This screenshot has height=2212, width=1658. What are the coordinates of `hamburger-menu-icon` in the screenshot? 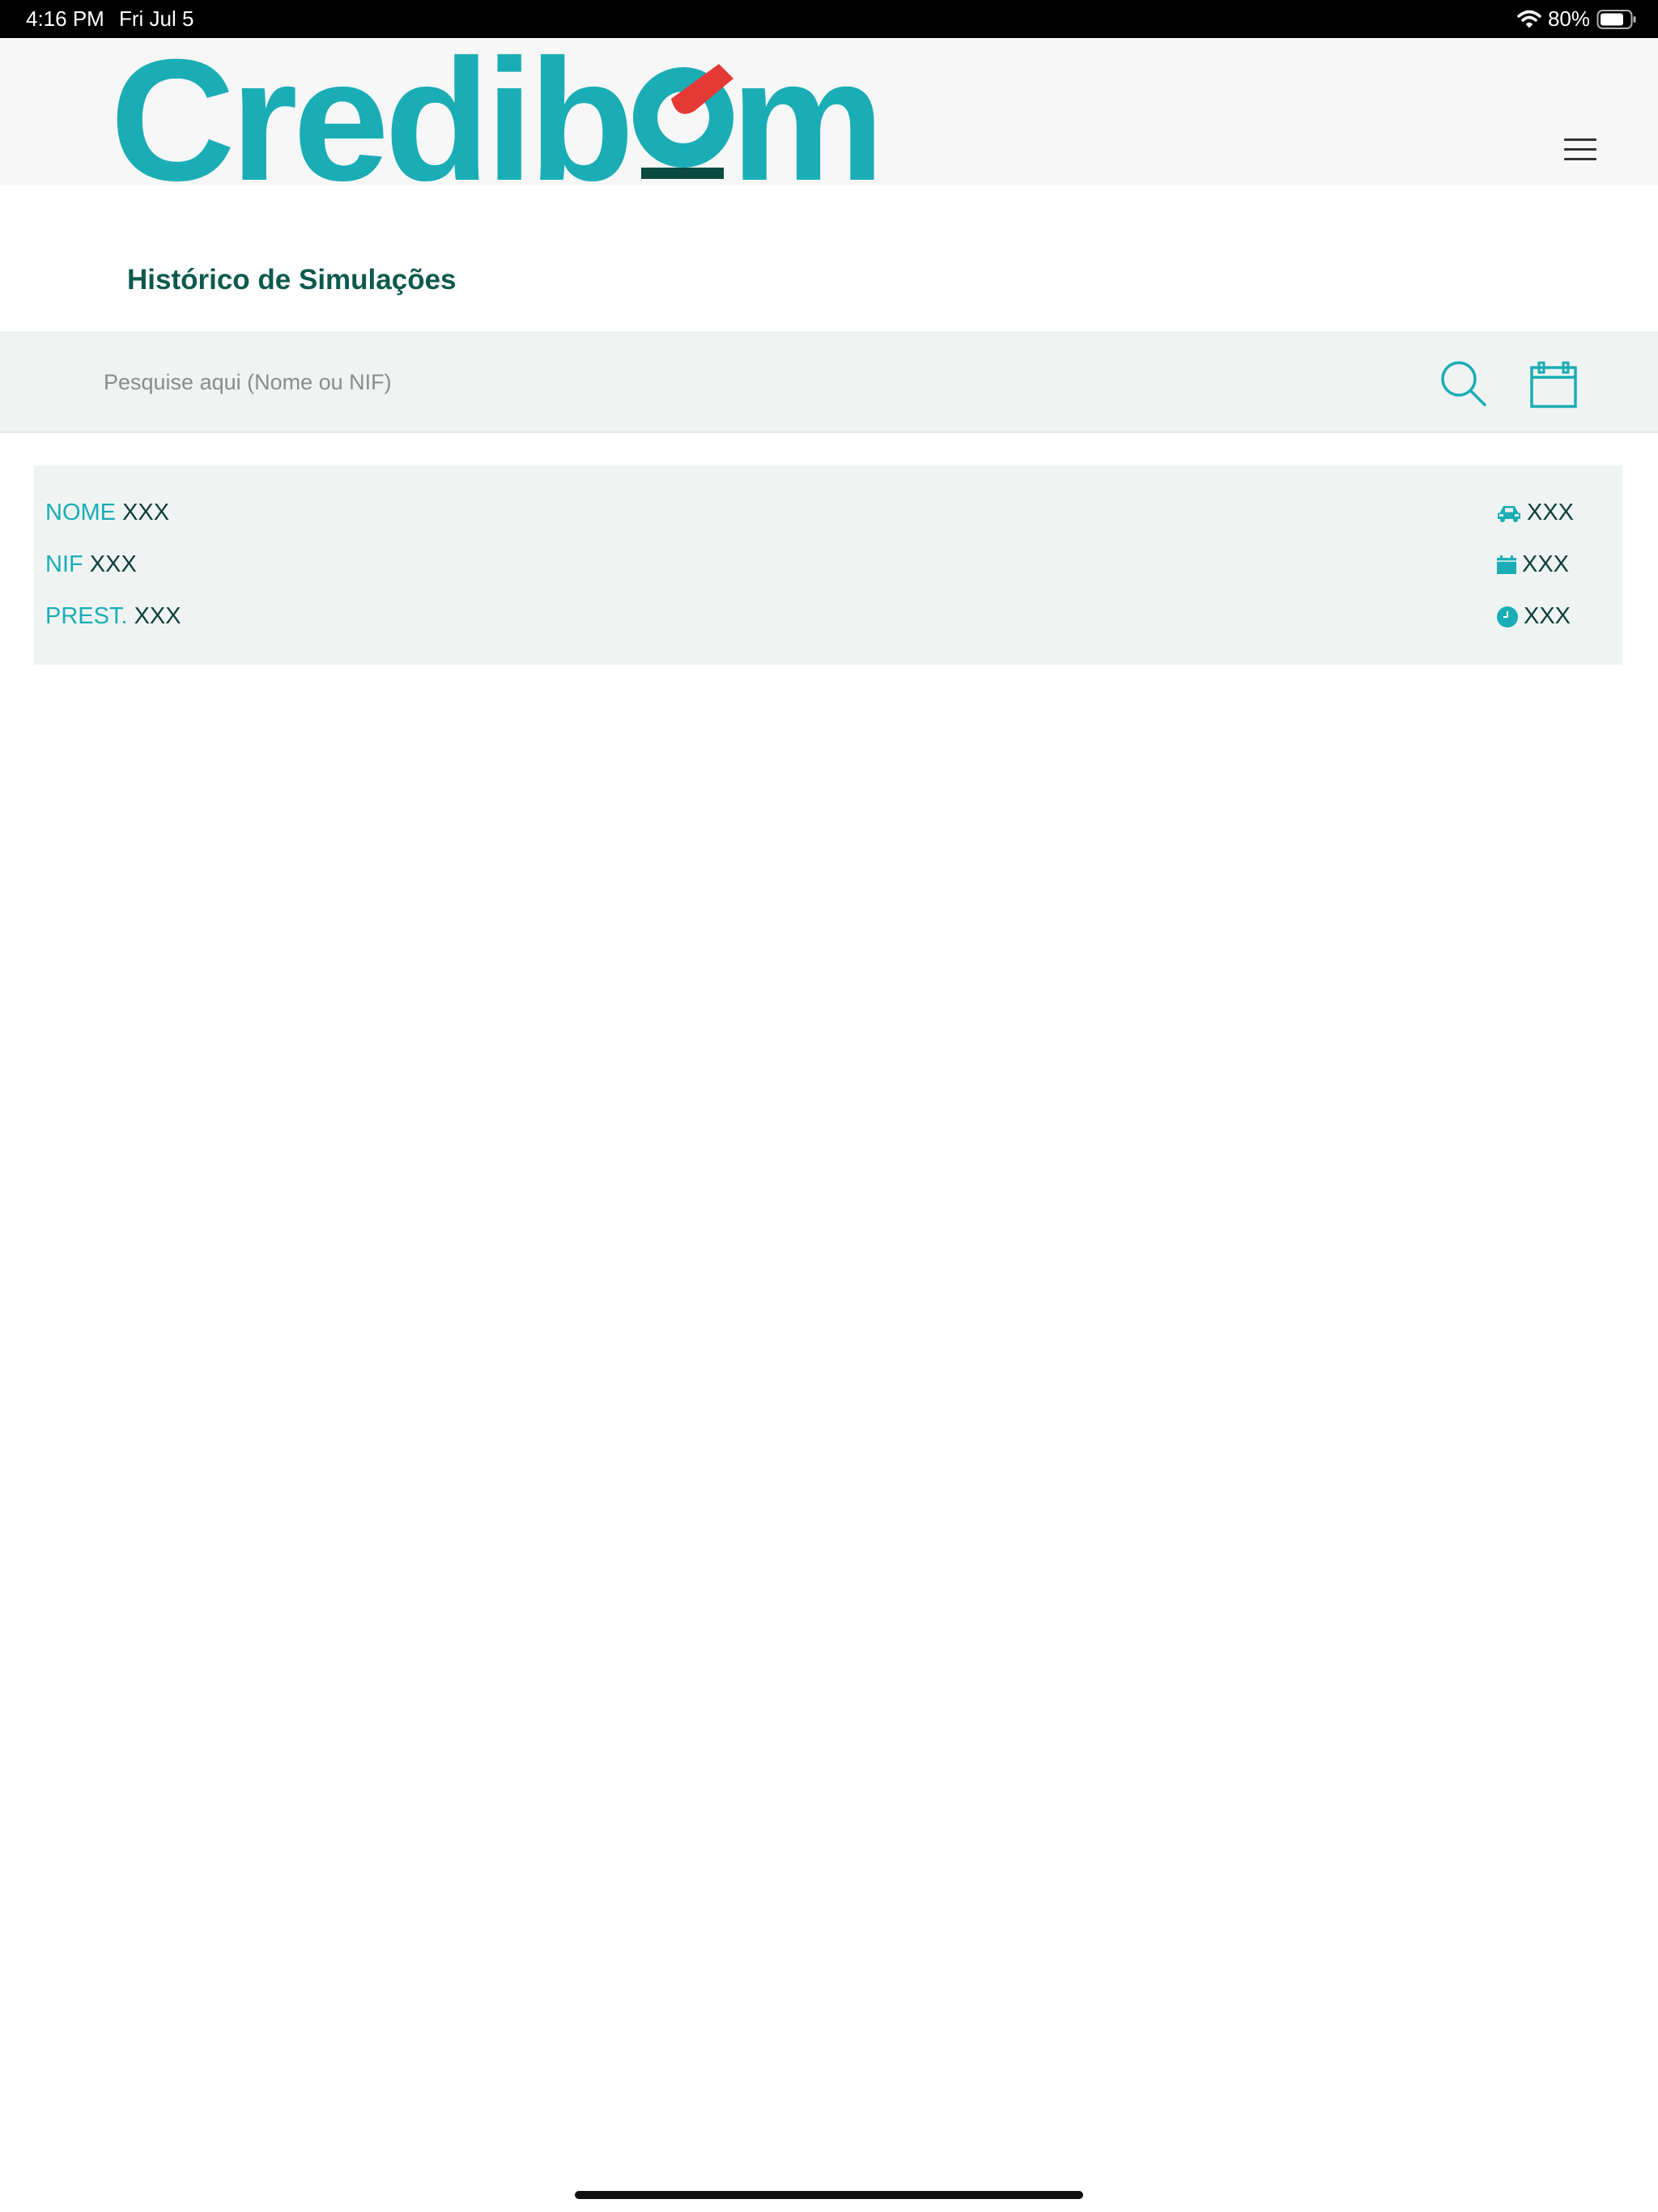 It's located at (1580, 151).